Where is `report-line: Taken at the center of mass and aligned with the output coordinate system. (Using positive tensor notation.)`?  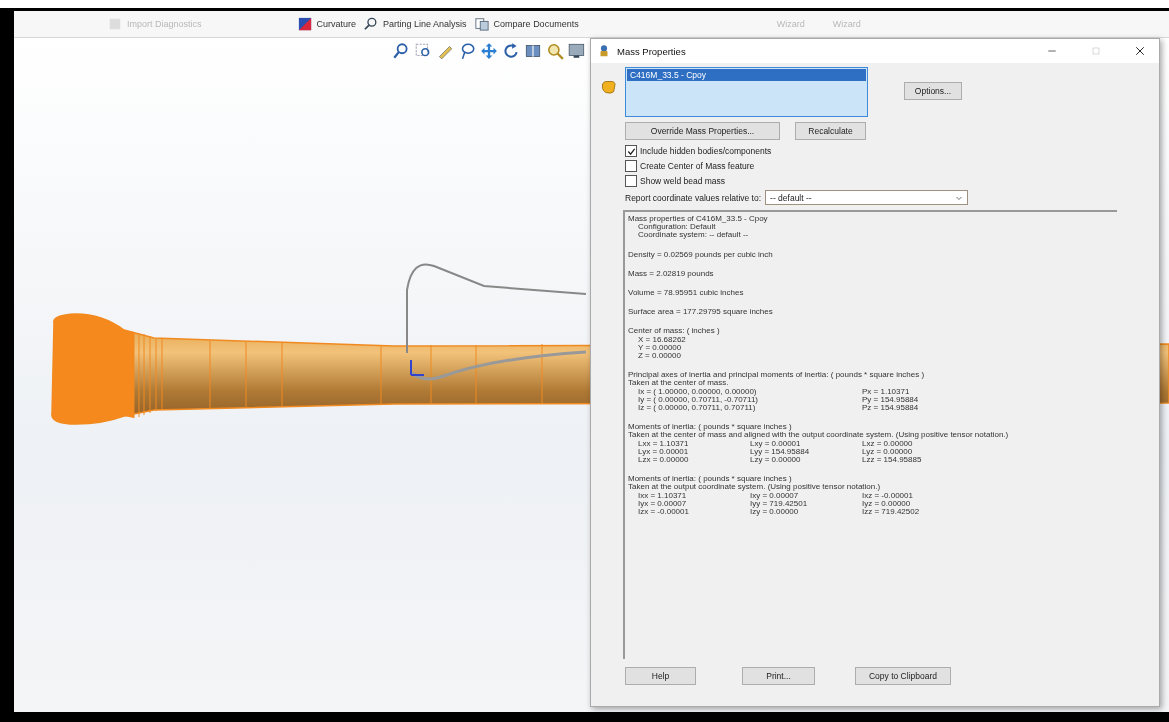
report-line: Taken at the center of mass and aligned with the output coordinate system. (Using positive tensor notation.) is located at coordinates (819, 435).